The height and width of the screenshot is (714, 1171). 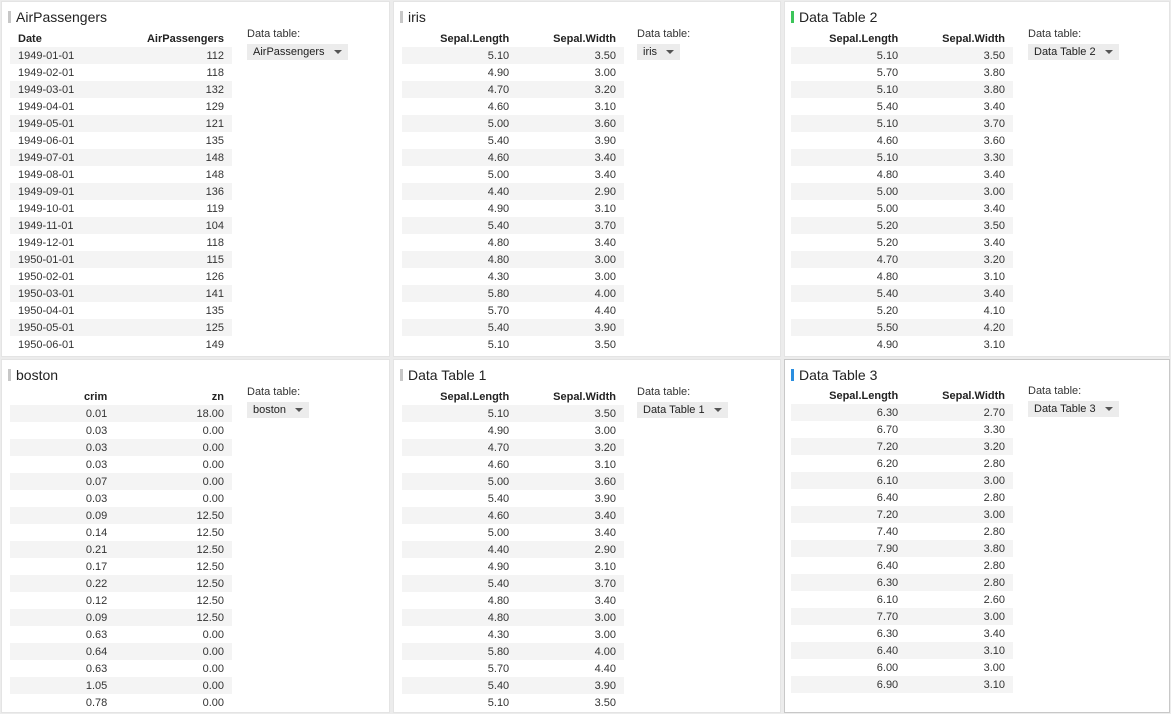 I want to click on table-cell: 119, so click(x=215, y=208).